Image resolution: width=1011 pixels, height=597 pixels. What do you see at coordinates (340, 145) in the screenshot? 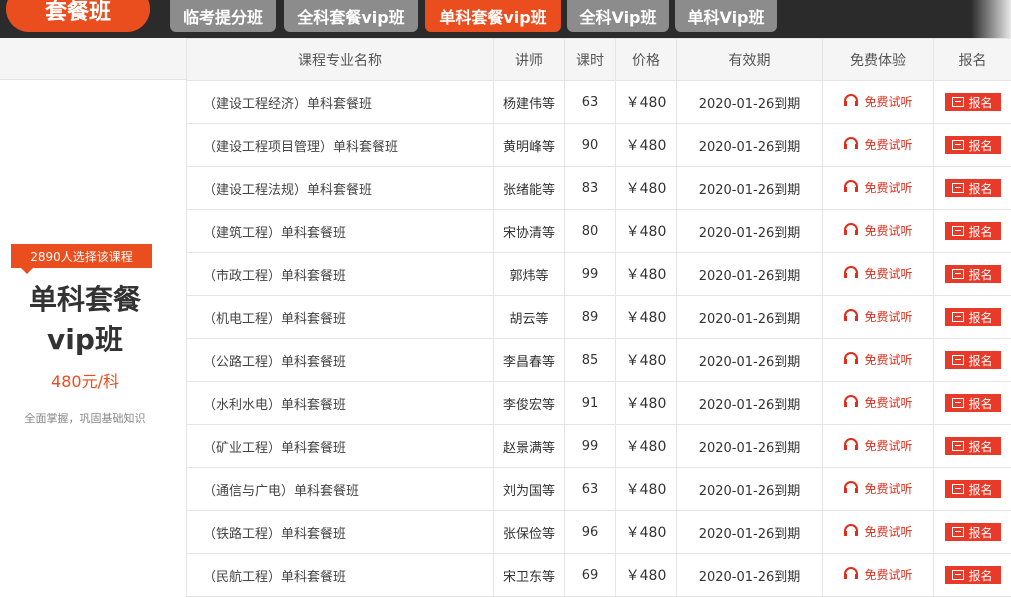
I see `course-name: （建设工程项目管理）单科套餐班` at bounding box center [340, 145].